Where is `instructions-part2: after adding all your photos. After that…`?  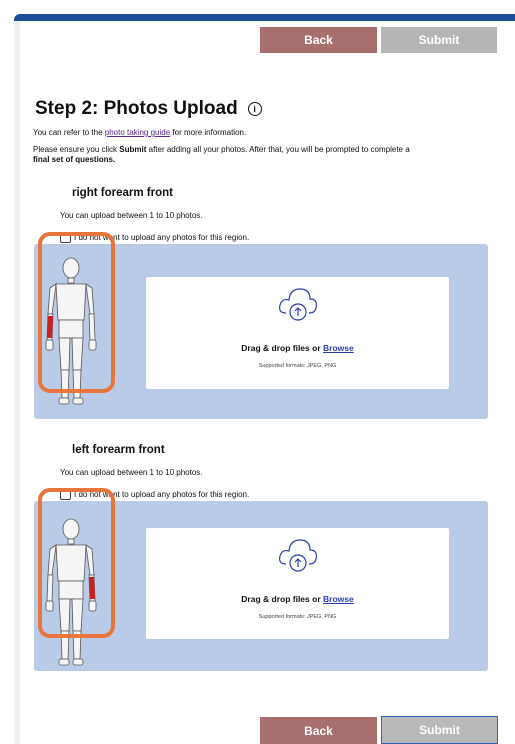
instructions-part2: after adding all your photos. After that… is located at coordinates (279, 149).